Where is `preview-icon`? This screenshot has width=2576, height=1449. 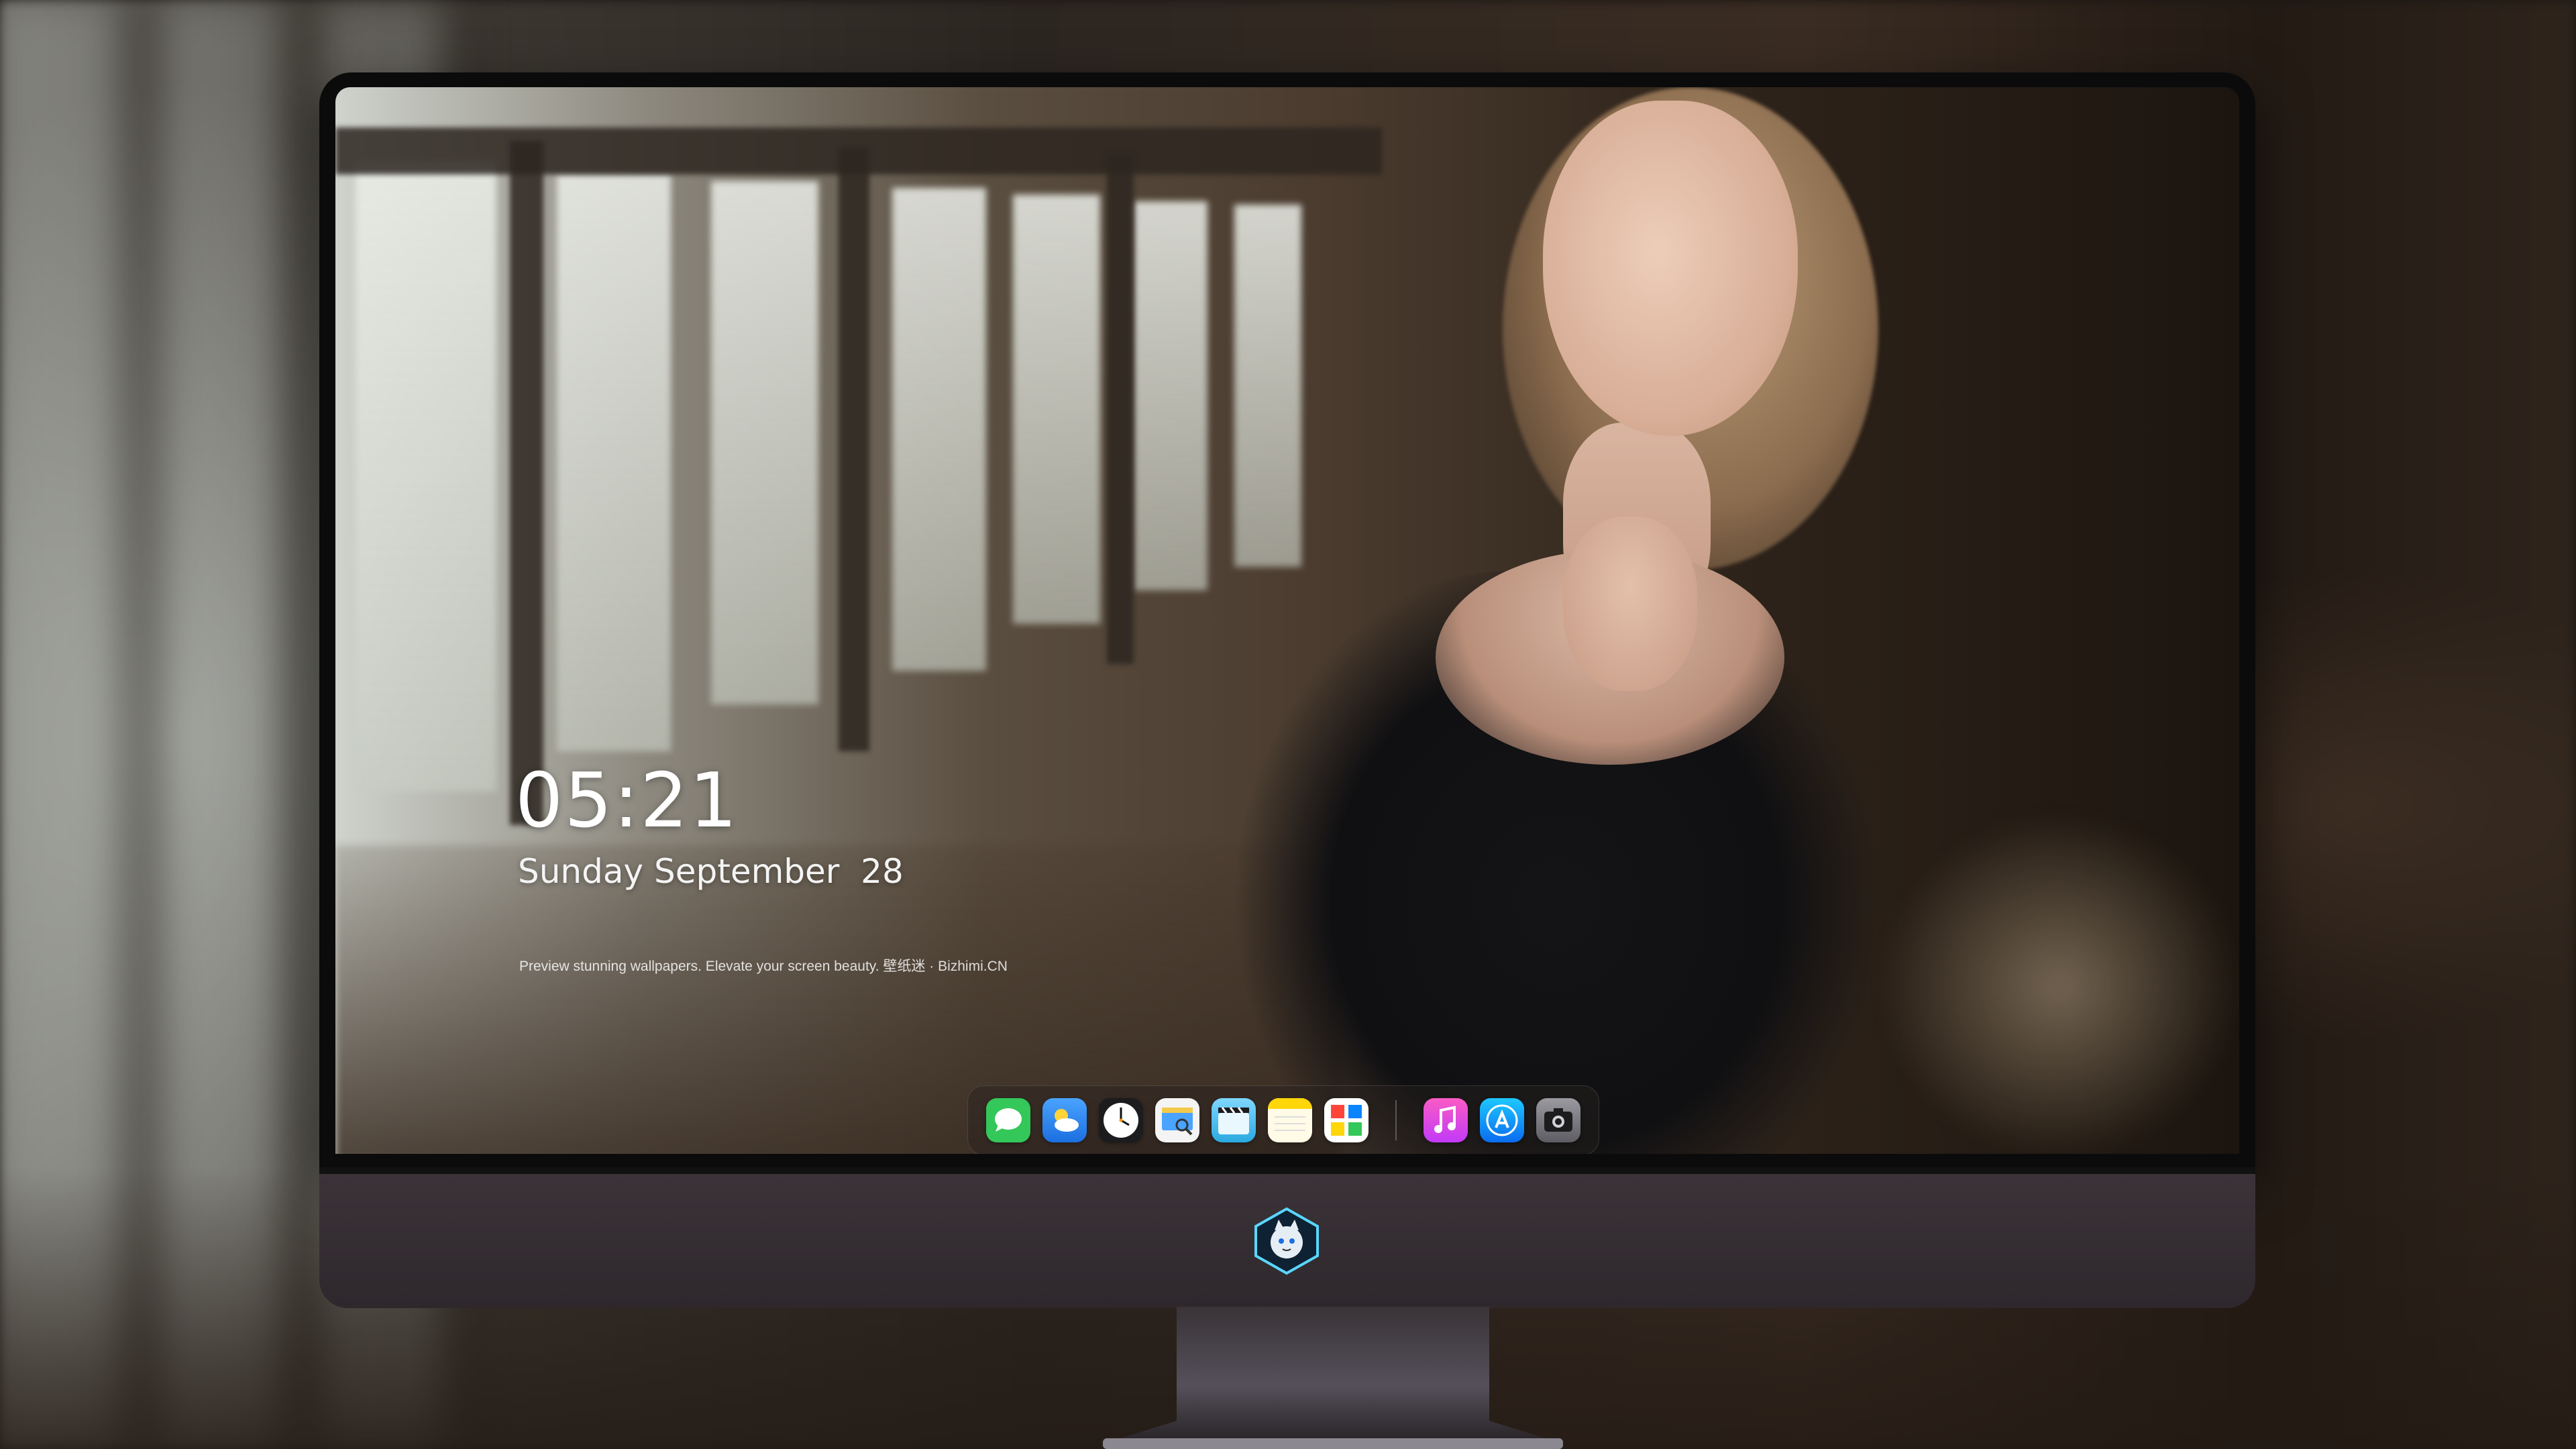
preview-icon is located at coordinates (1177, 1120).